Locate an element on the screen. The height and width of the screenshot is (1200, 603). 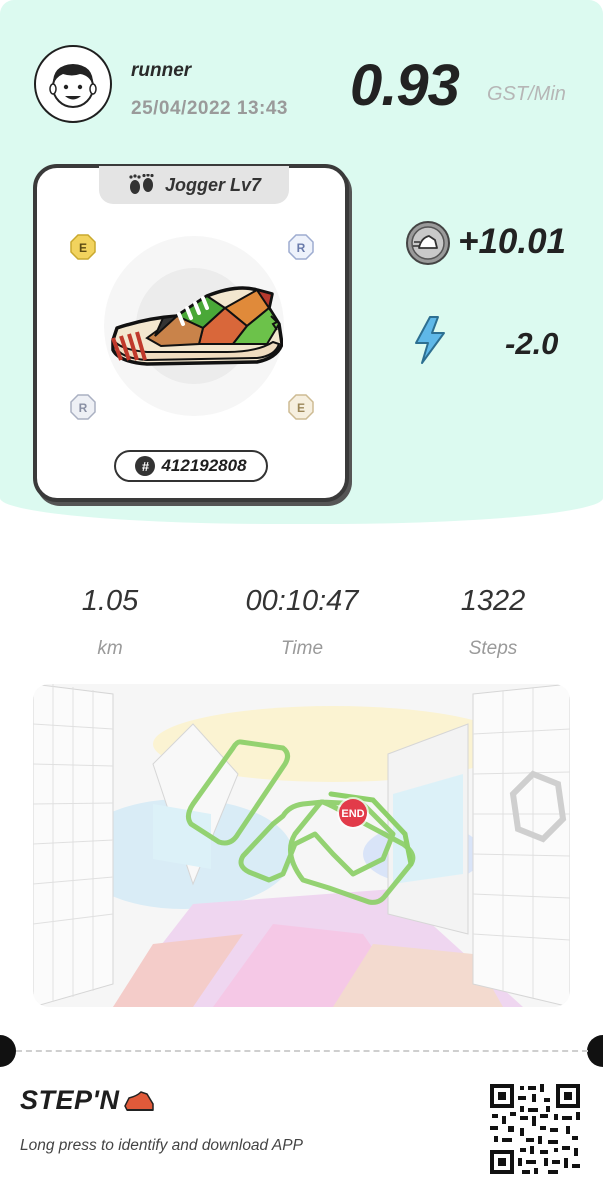
sneaker-logo-icon is located at coordinates (139, 1100).